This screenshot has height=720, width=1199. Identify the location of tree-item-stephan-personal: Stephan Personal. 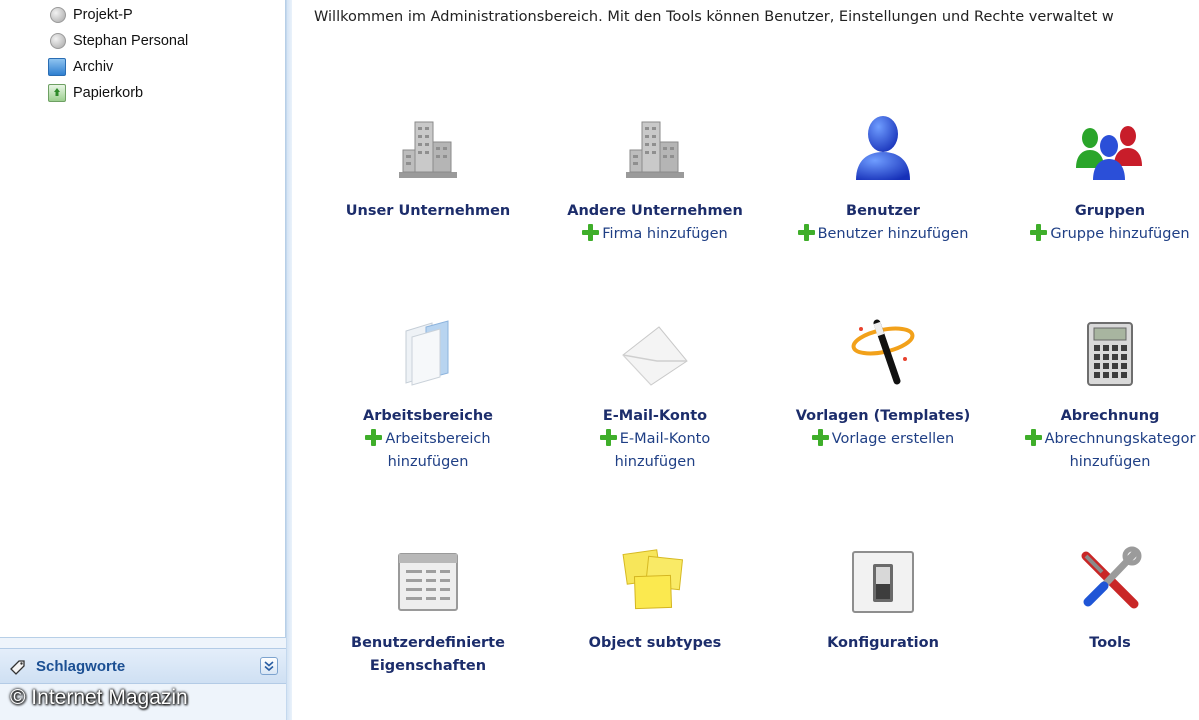
(118, 41).